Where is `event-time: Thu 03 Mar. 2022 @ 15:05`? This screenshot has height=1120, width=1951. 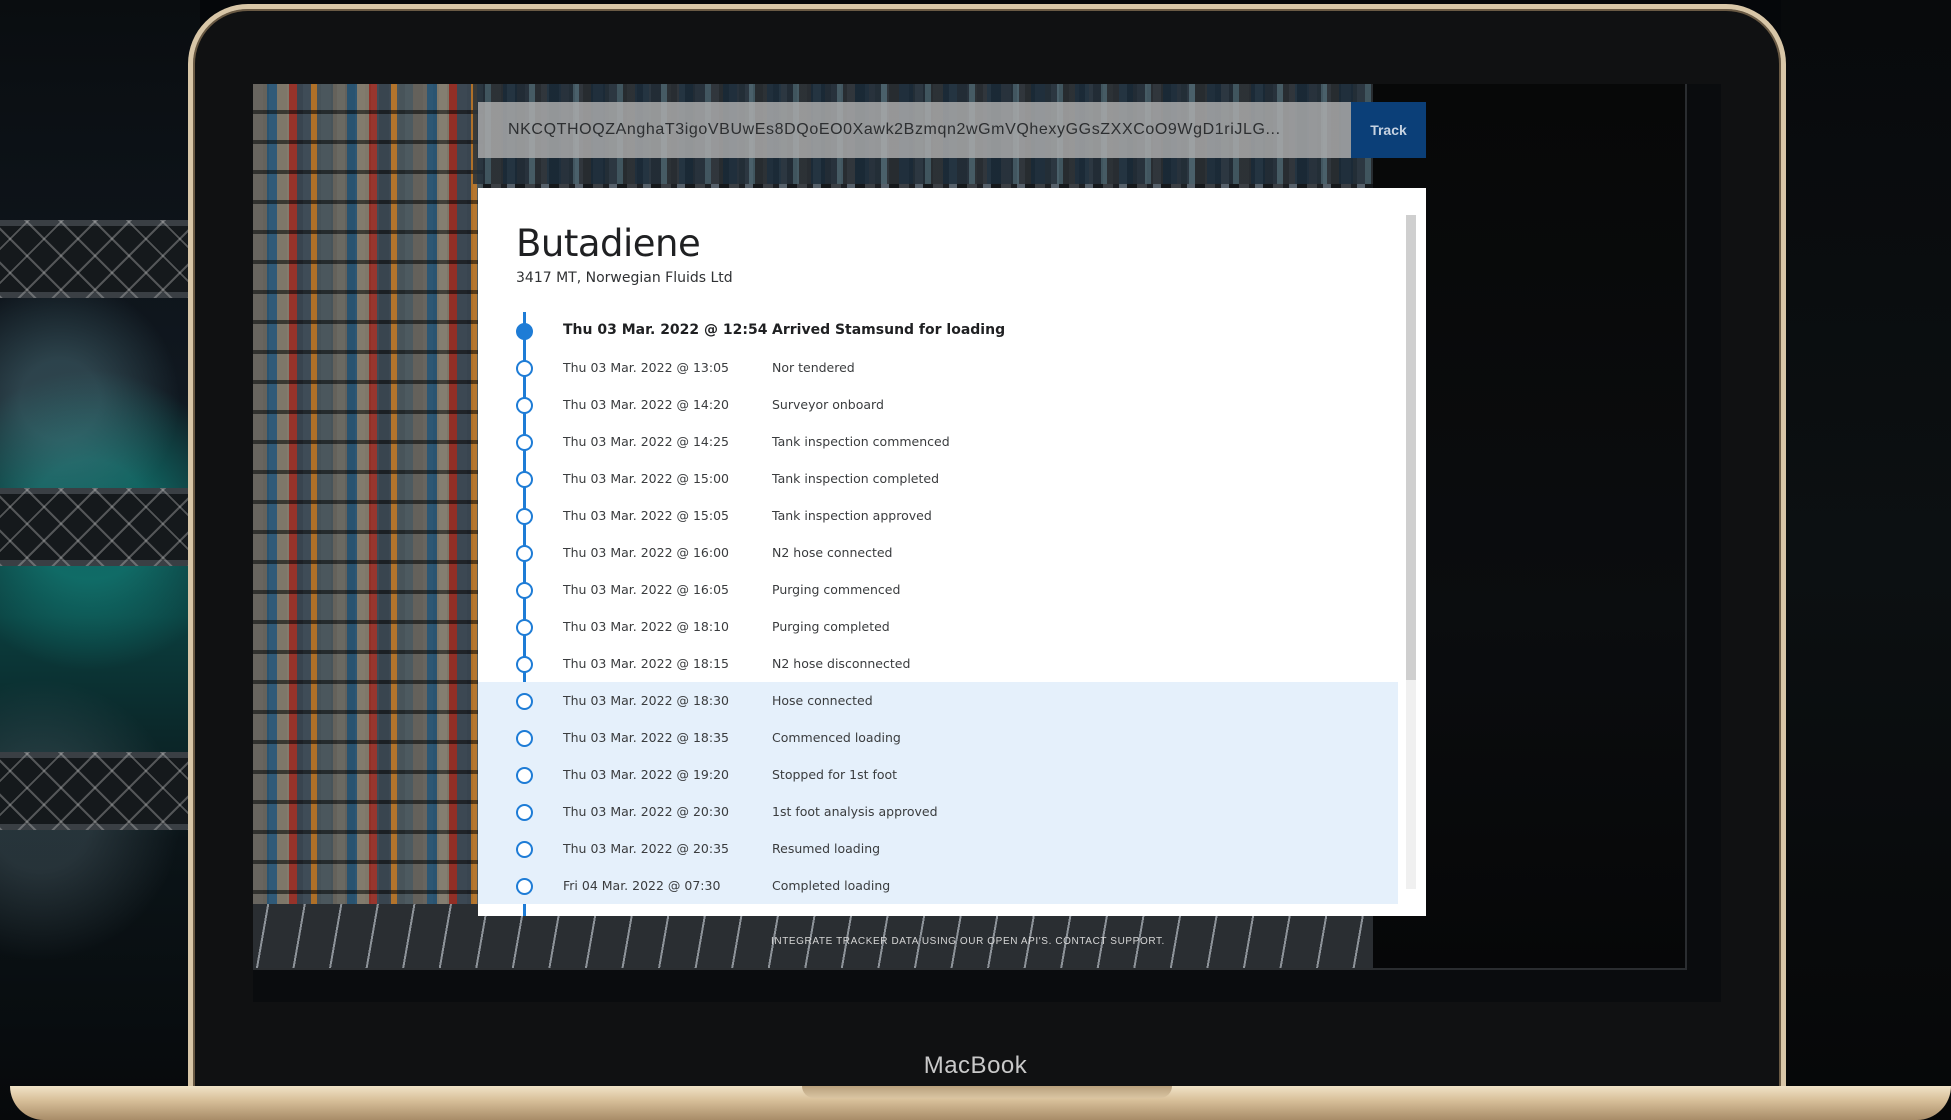 event-time: Thu 03 Mar. 2022 @ 15:05 is located at coordinates (646, 515).